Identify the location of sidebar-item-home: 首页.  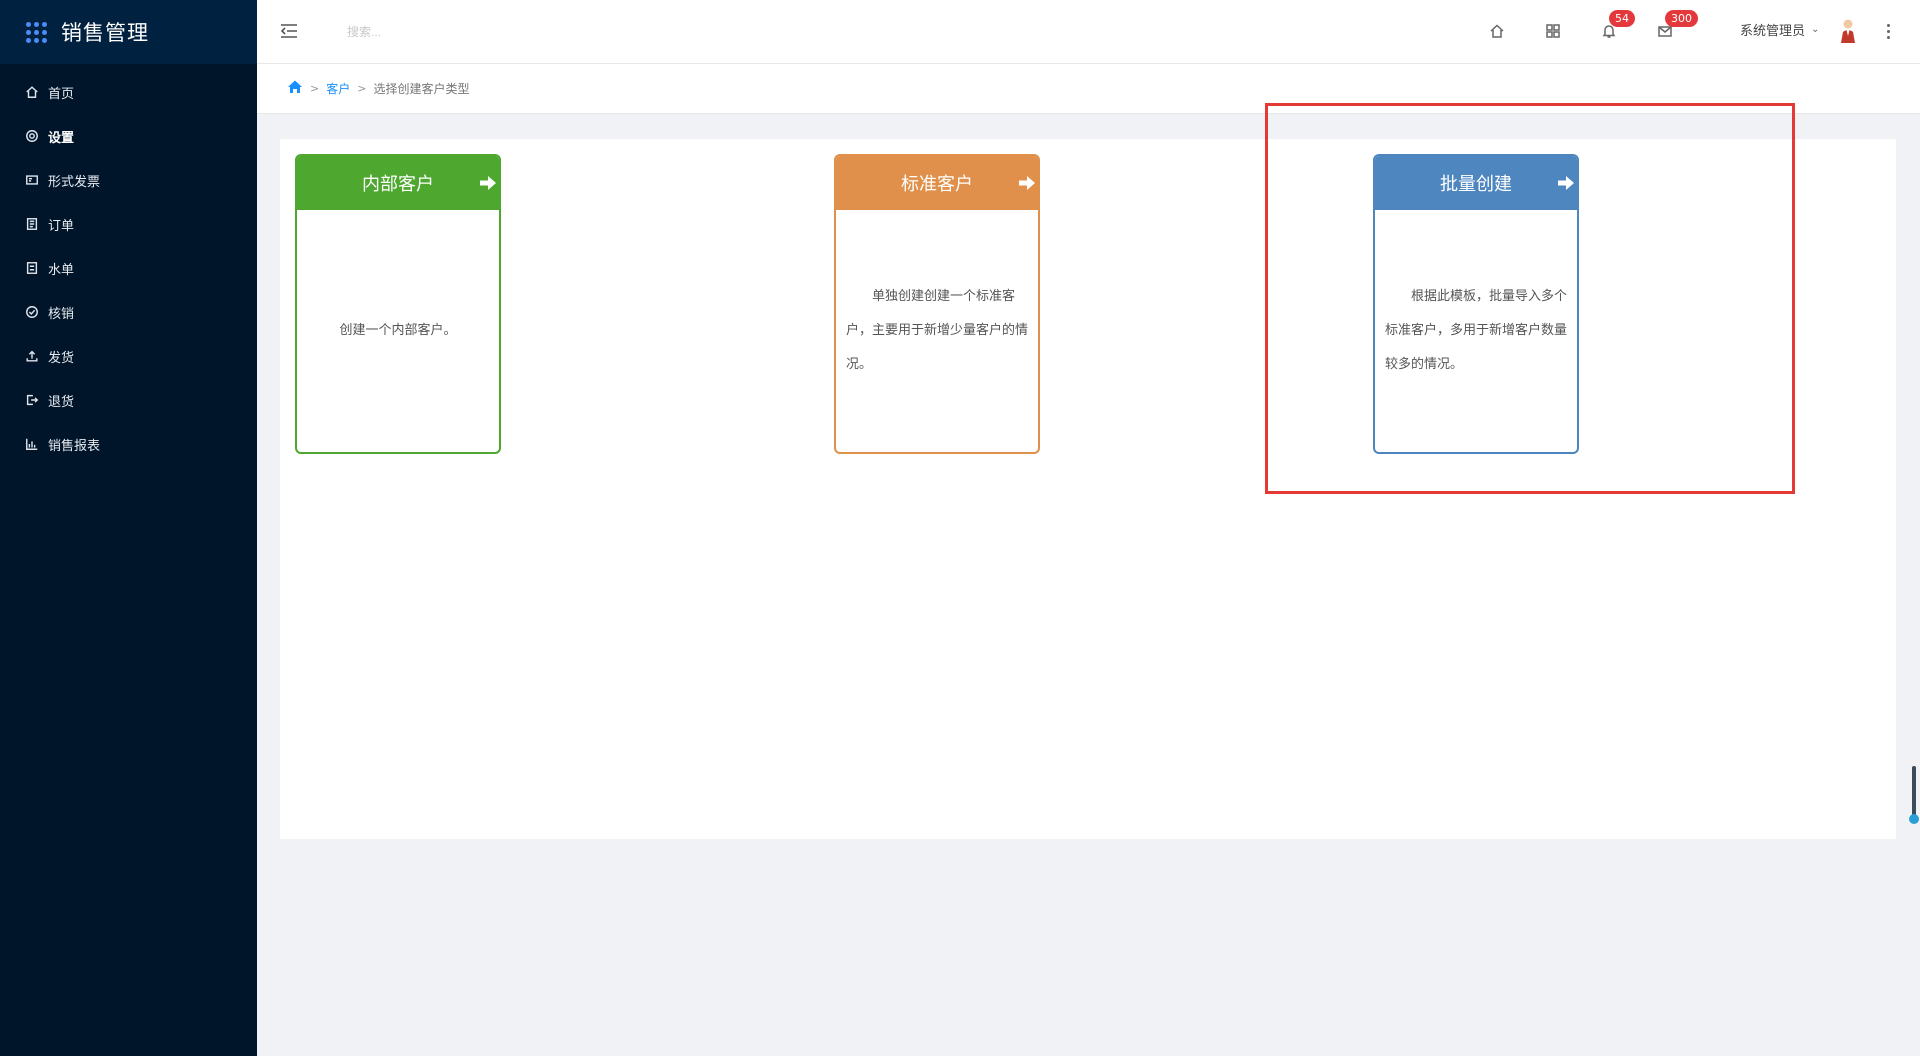
(128, 92).